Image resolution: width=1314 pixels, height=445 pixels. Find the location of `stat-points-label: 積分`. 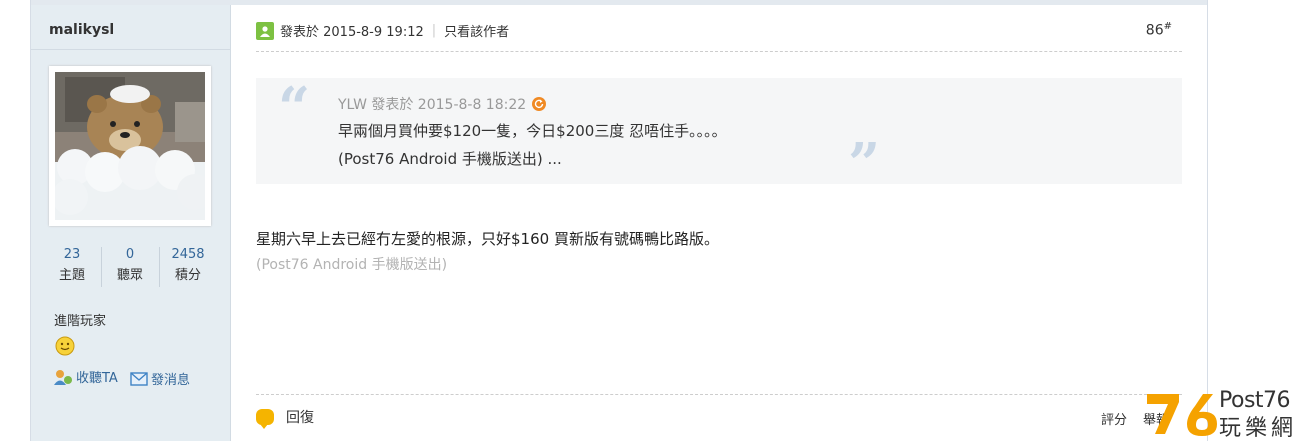

stat-points-label: 積分 is located at coordinates (188, 276).